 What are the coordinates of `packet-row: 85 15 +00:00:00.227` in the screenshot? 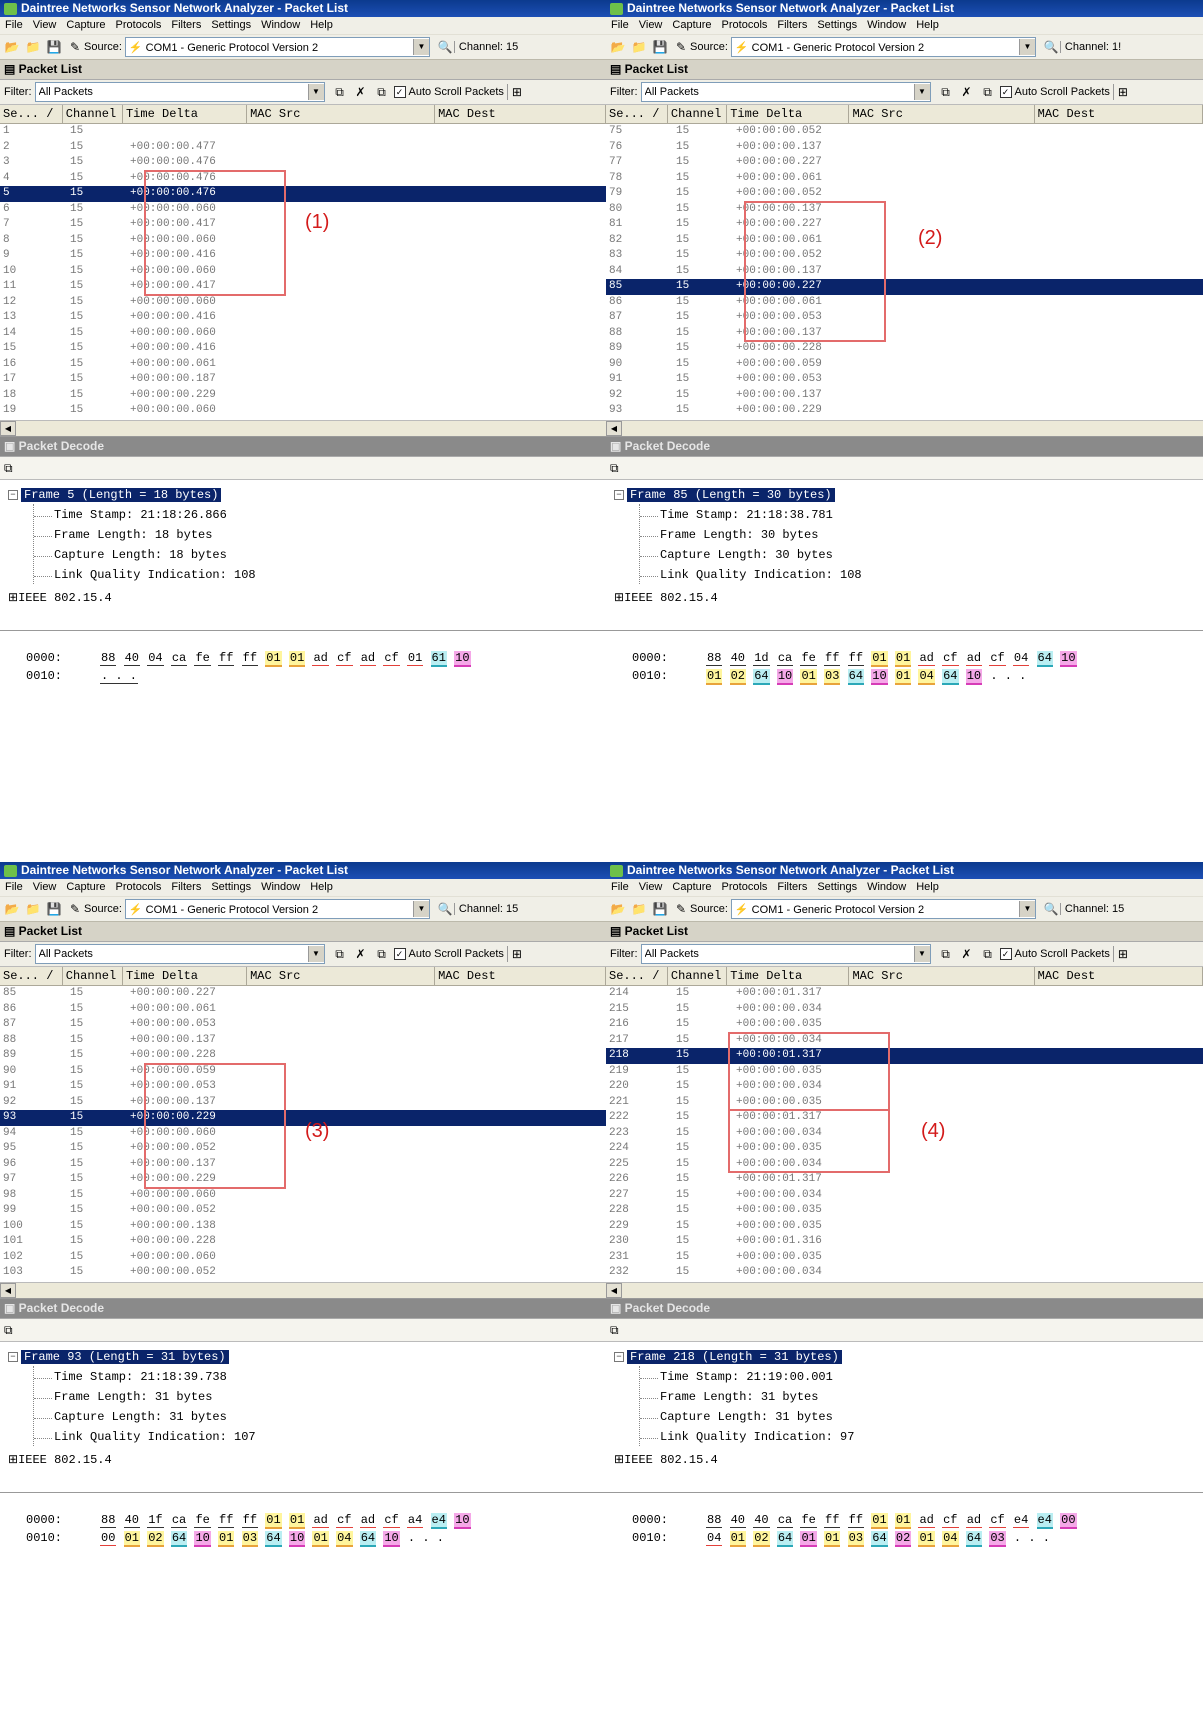 It's located at (904, 287).